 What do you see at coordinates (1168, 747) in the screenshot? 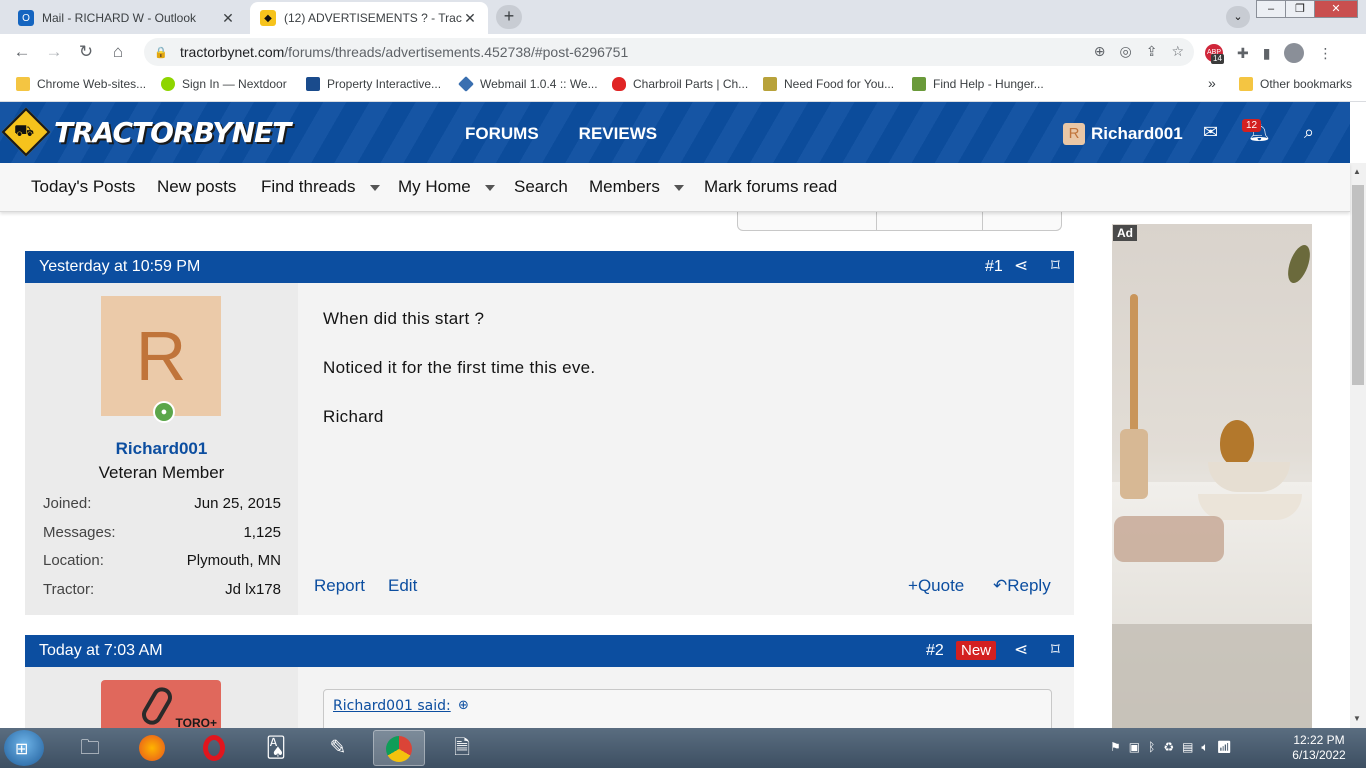
I see `sync-icon: ♻` at bounding box center [1168, 747].